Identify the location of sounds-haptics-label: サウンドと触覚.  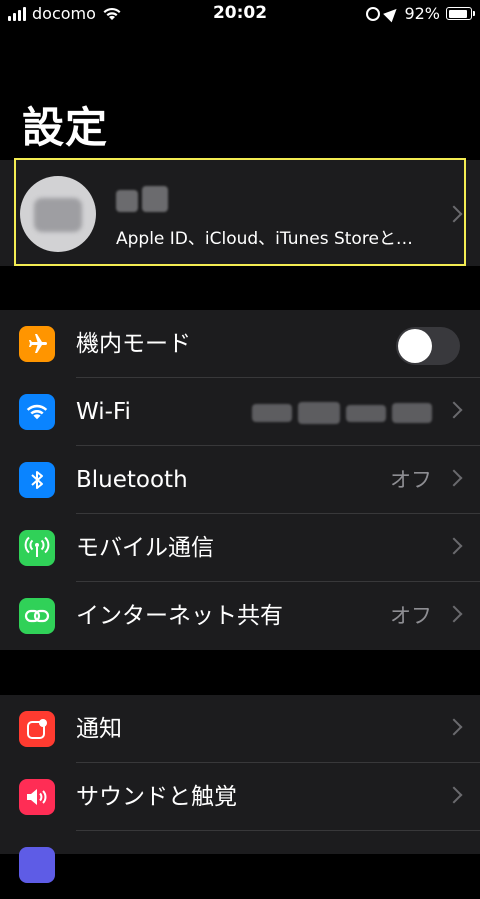
(156, 797).